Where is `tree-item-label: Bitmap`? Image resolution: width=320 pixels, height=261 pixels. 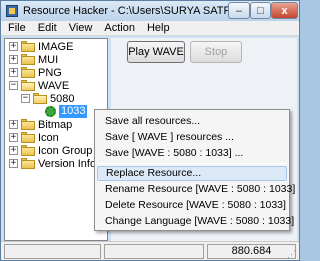
tree-item-label: Bitmap is located at coordinates (55, 124).